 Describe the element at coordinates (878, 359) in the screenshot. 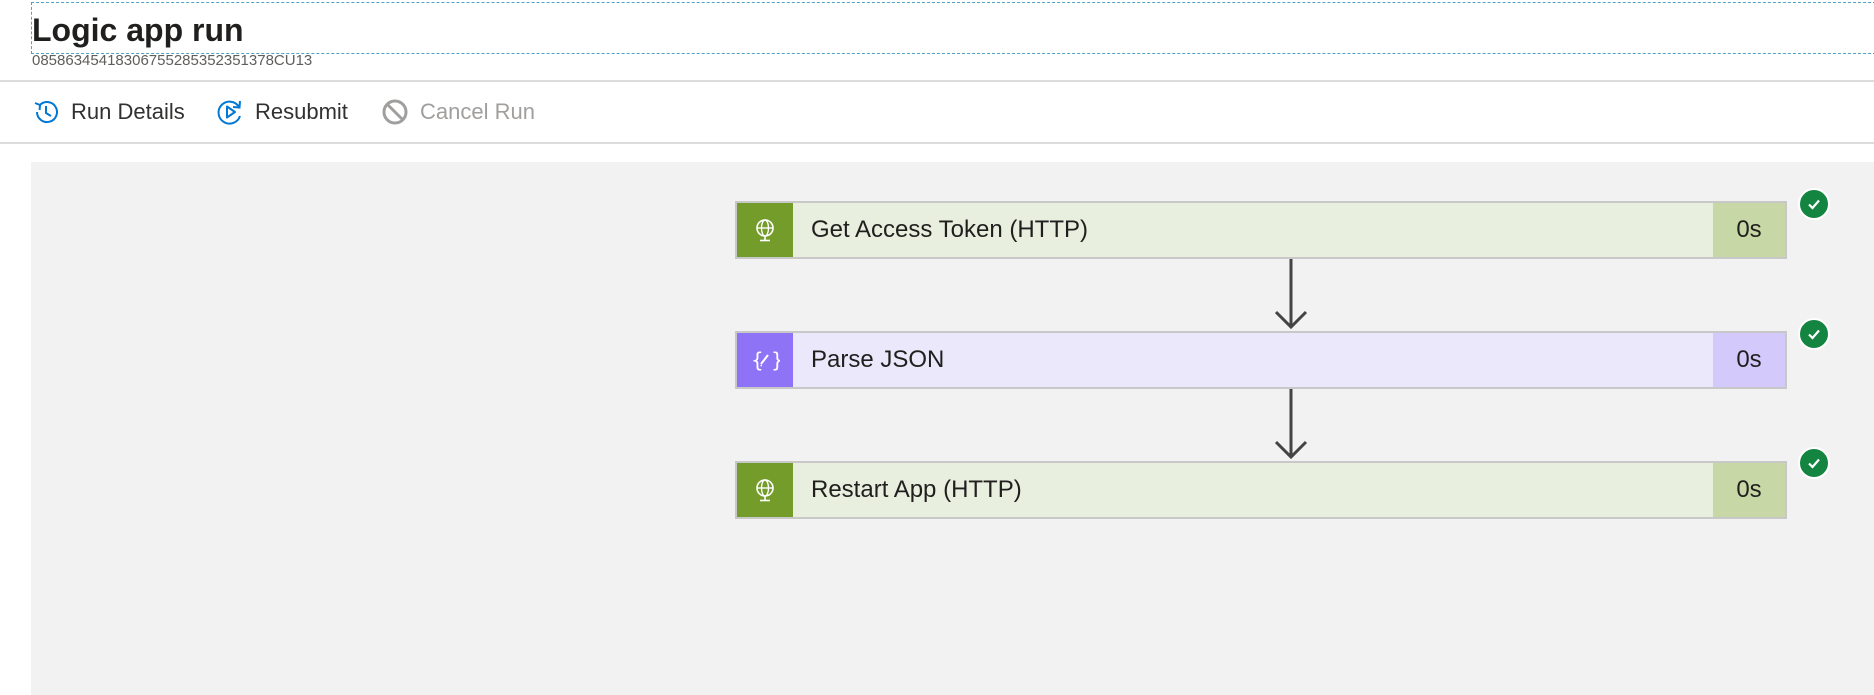

I see `action-label: Parse JSON` at that location.